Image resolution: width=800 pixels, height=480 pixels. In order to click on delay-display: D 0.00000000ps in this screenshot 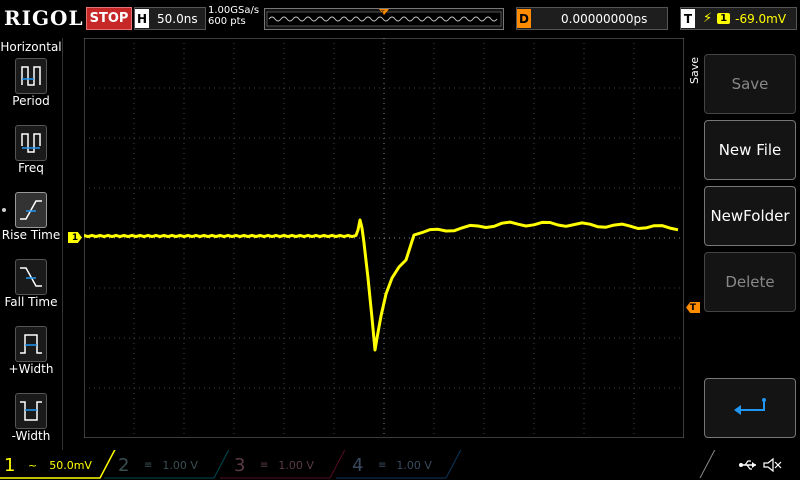, I will do `click(592, 18)`.